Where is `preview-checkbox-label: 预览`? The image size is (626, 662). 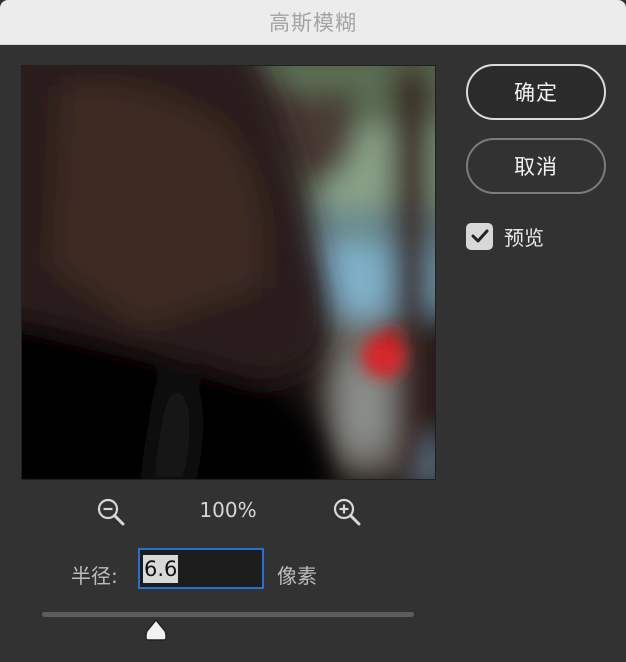
preview-checkbox-label: 预览 is located at coordinates (524, 237).